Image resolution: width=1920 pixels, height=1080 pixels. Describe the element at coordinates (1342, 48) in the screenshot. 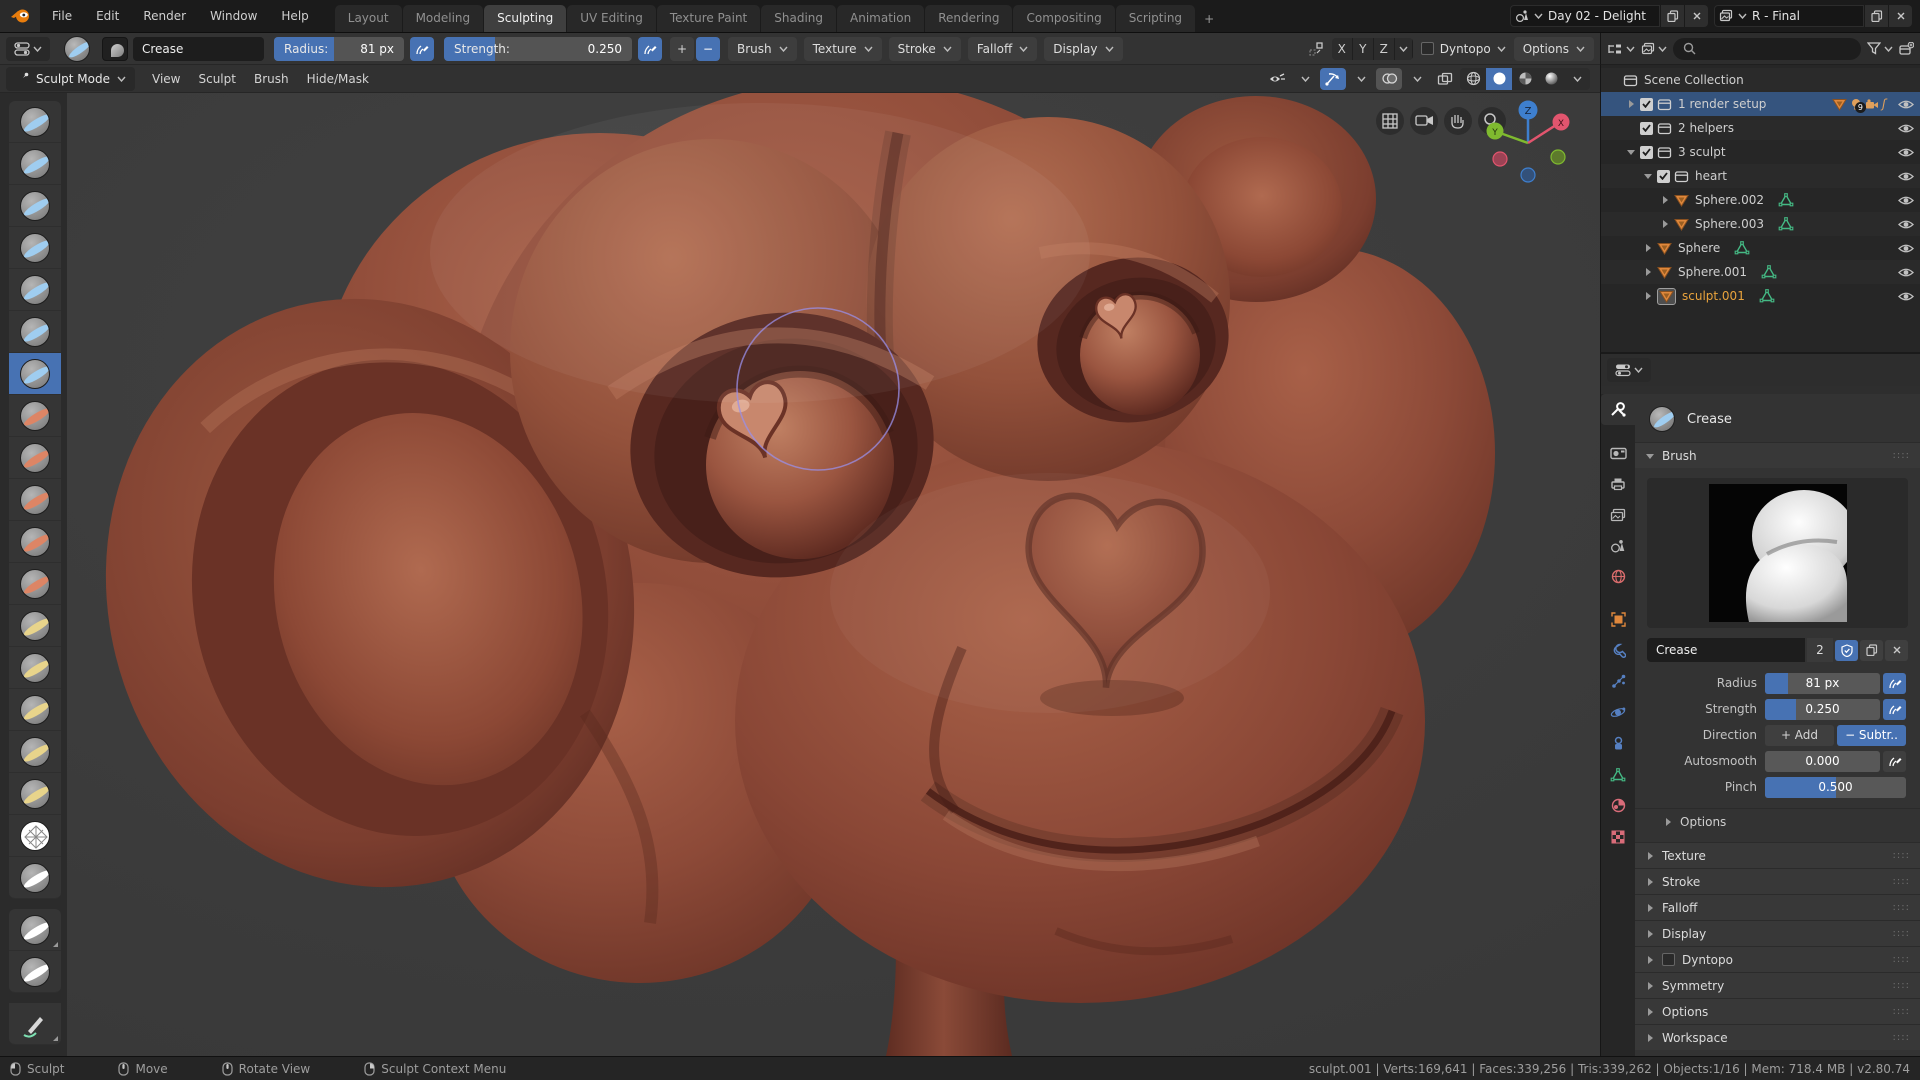

I see `mirror-x-button: X` at that location.